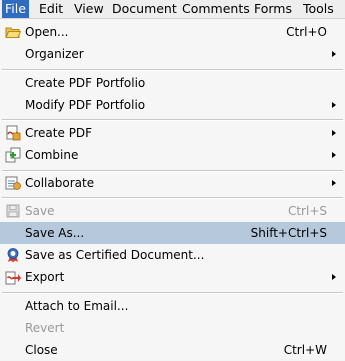 Image resolution: width=345 pixels, height=361 pixels. Describe the element at coordinates (13, 155) in the screenshot. I see `combine-icon` at that location.